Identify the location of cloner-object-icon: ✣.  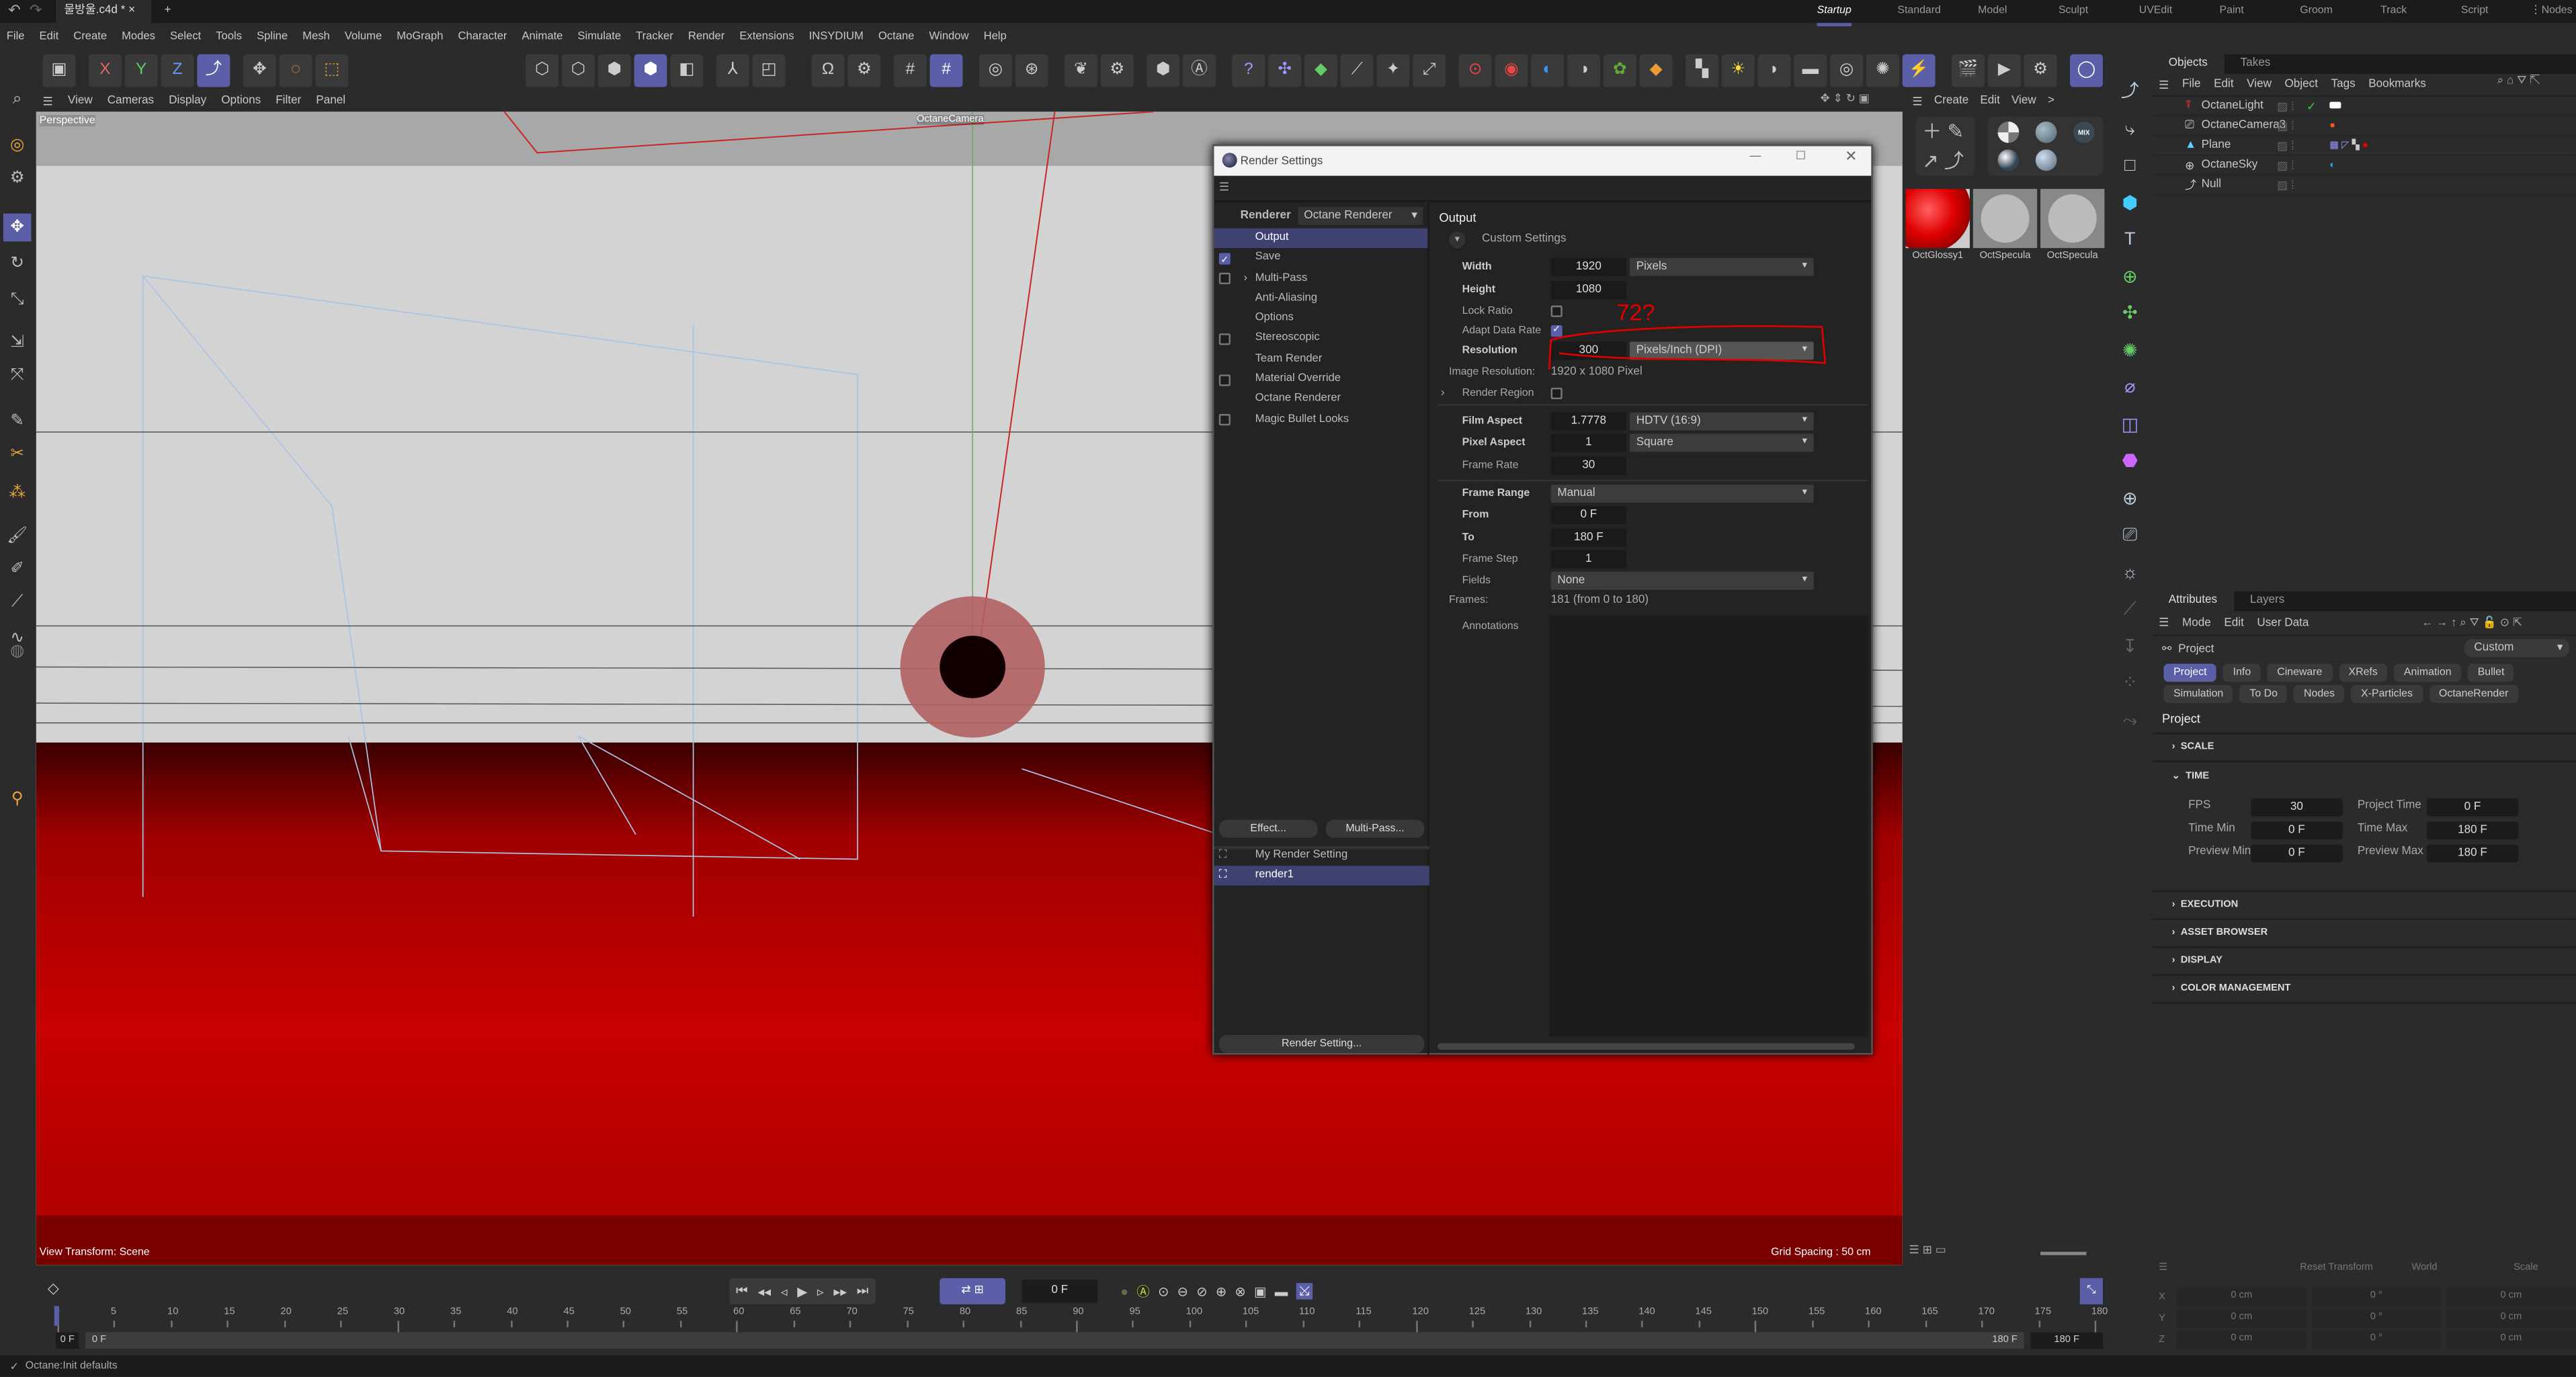
(2130, 314).